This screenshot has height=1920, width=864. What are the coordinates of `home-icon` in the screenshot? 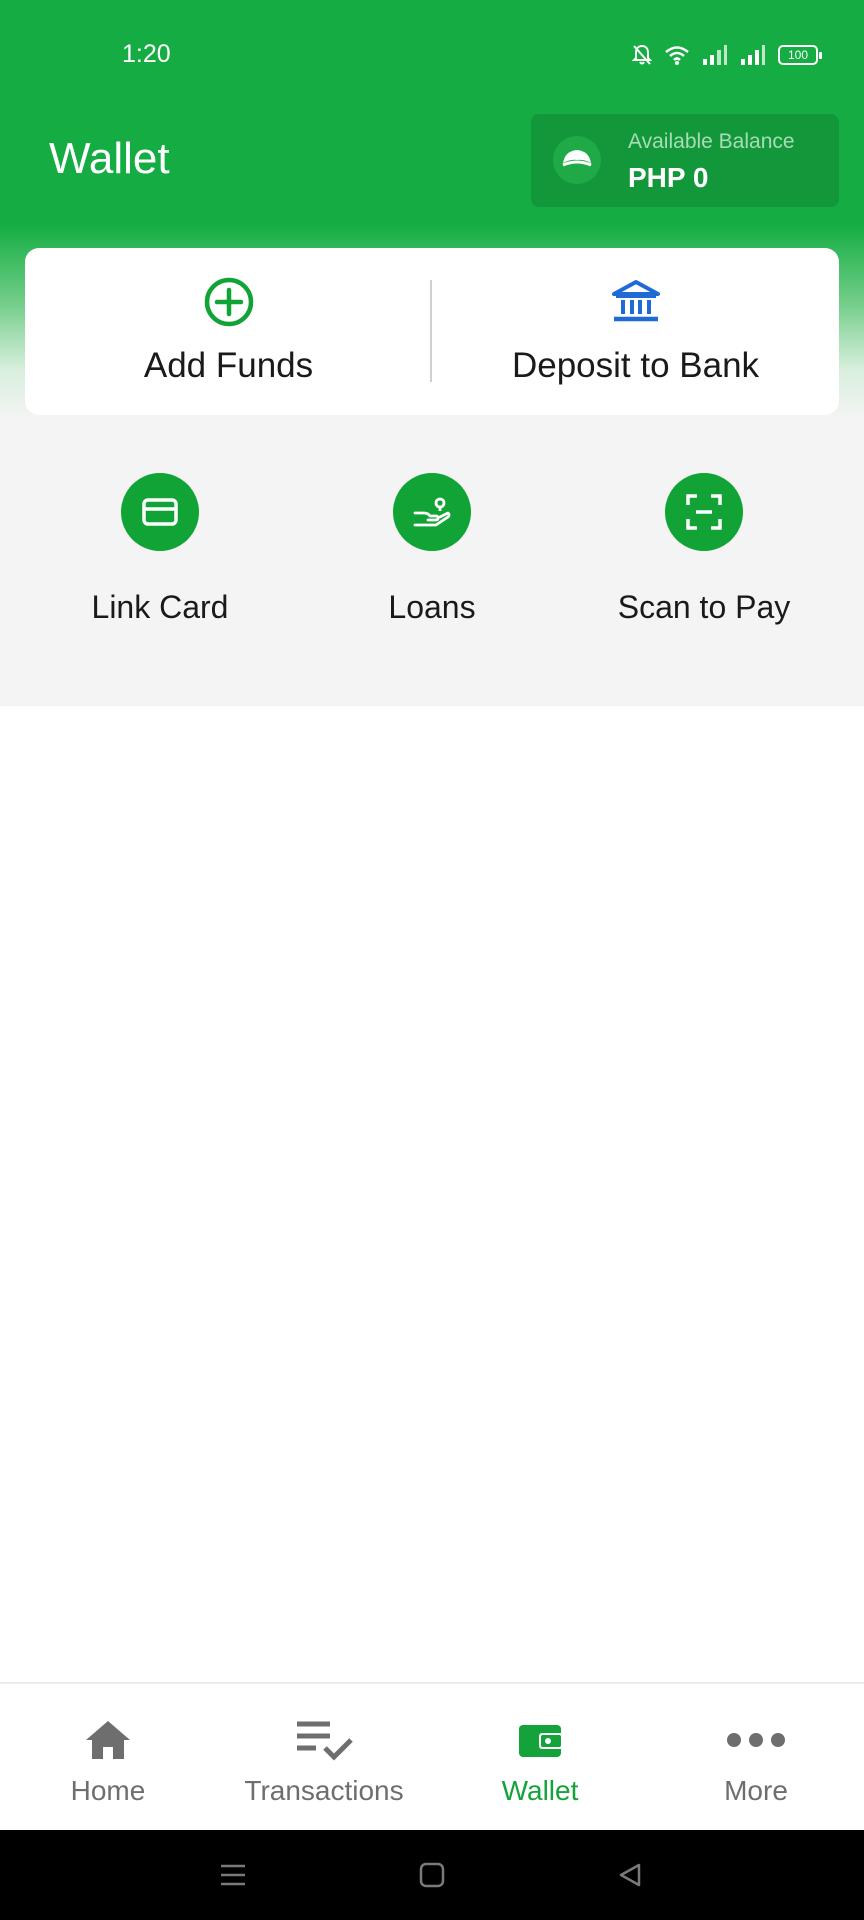 It's located at (108, 1740).